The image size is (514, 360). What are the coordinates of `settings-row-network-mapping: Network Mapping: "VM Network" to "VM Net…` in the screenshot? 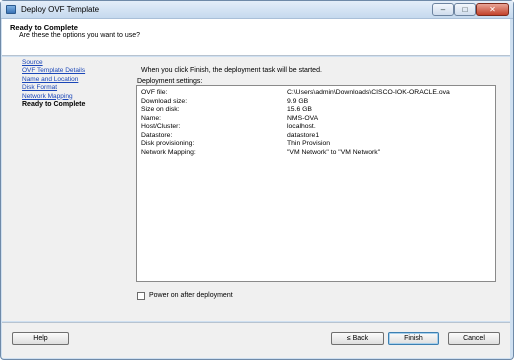 It's located at (316, 153).